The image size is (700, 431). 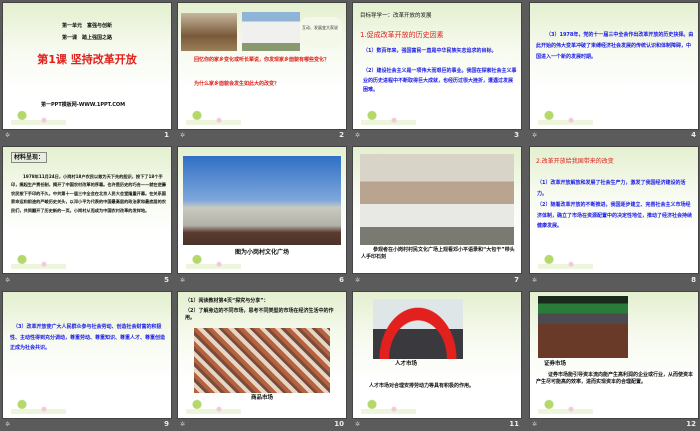 I want to click on market-photo, so click(x=262, y=360).